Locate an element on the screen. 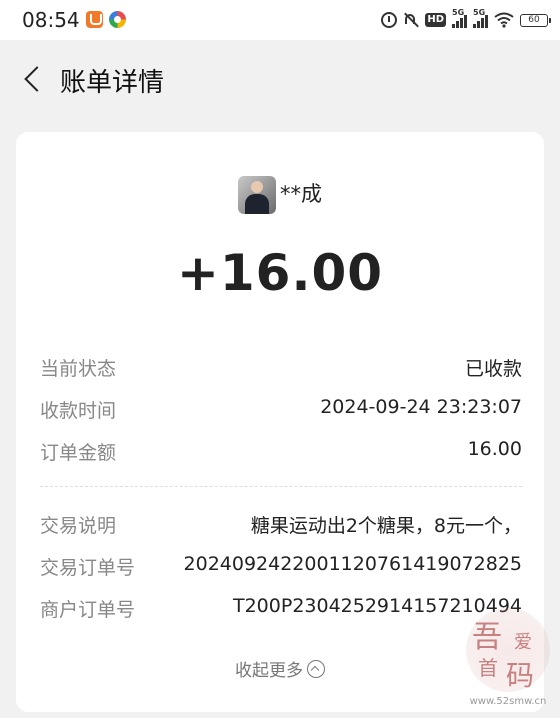 The width and height of the screenshot is (560, 718). status-icons: HD 5G 5G 60 is located at coordinates (466, 19).